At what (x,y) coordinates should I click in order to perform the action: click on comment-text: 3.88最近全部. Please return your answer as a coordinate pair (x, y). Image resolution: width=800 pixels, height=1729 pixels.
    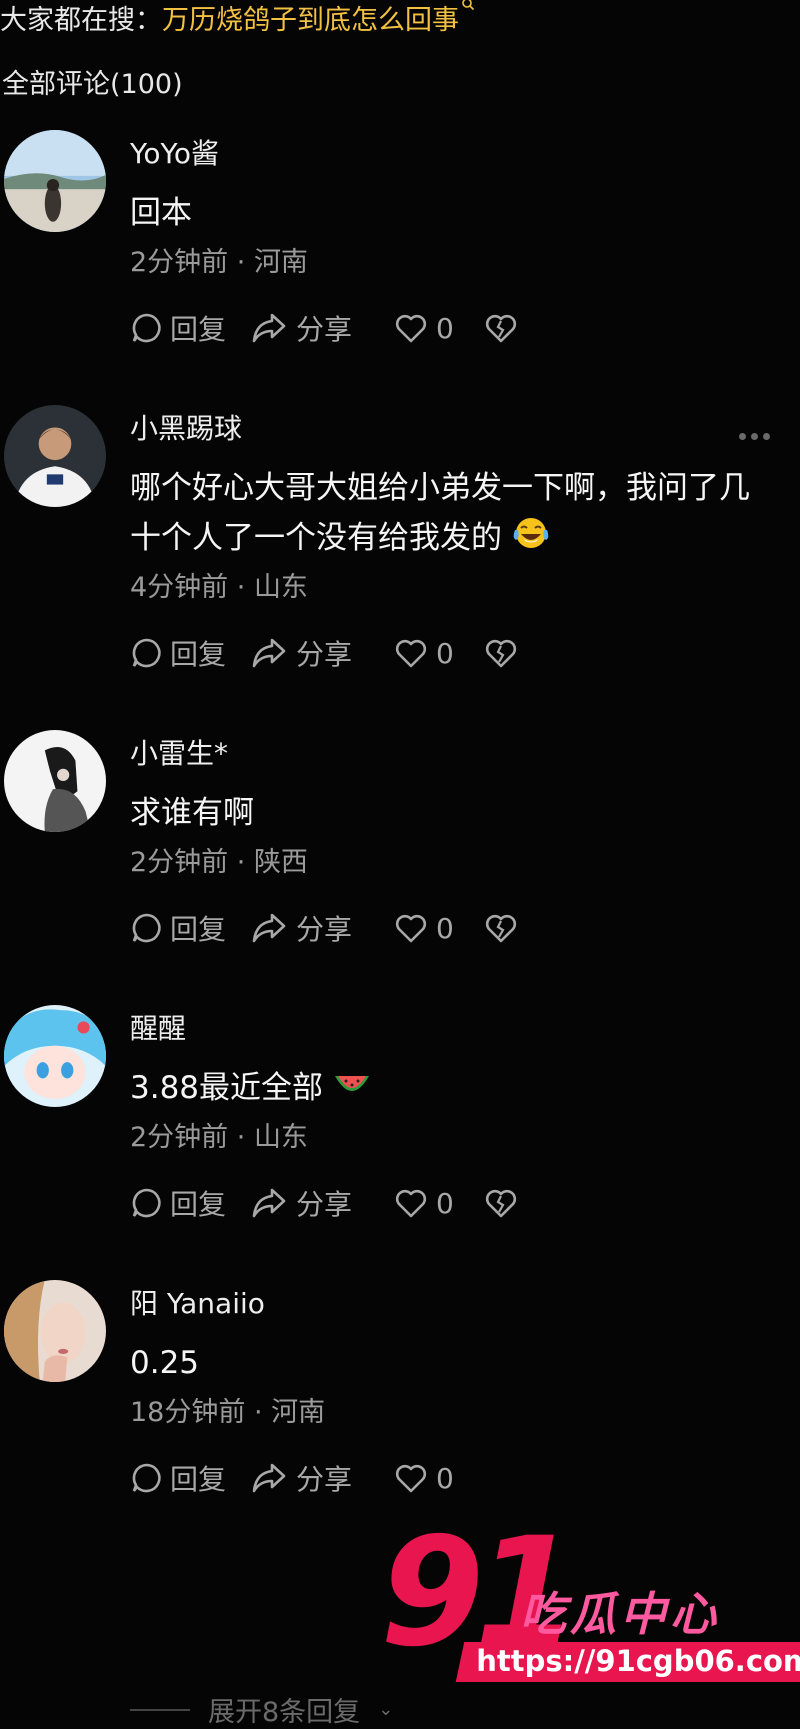
    Looking at the image, I should click on (450, 1089).